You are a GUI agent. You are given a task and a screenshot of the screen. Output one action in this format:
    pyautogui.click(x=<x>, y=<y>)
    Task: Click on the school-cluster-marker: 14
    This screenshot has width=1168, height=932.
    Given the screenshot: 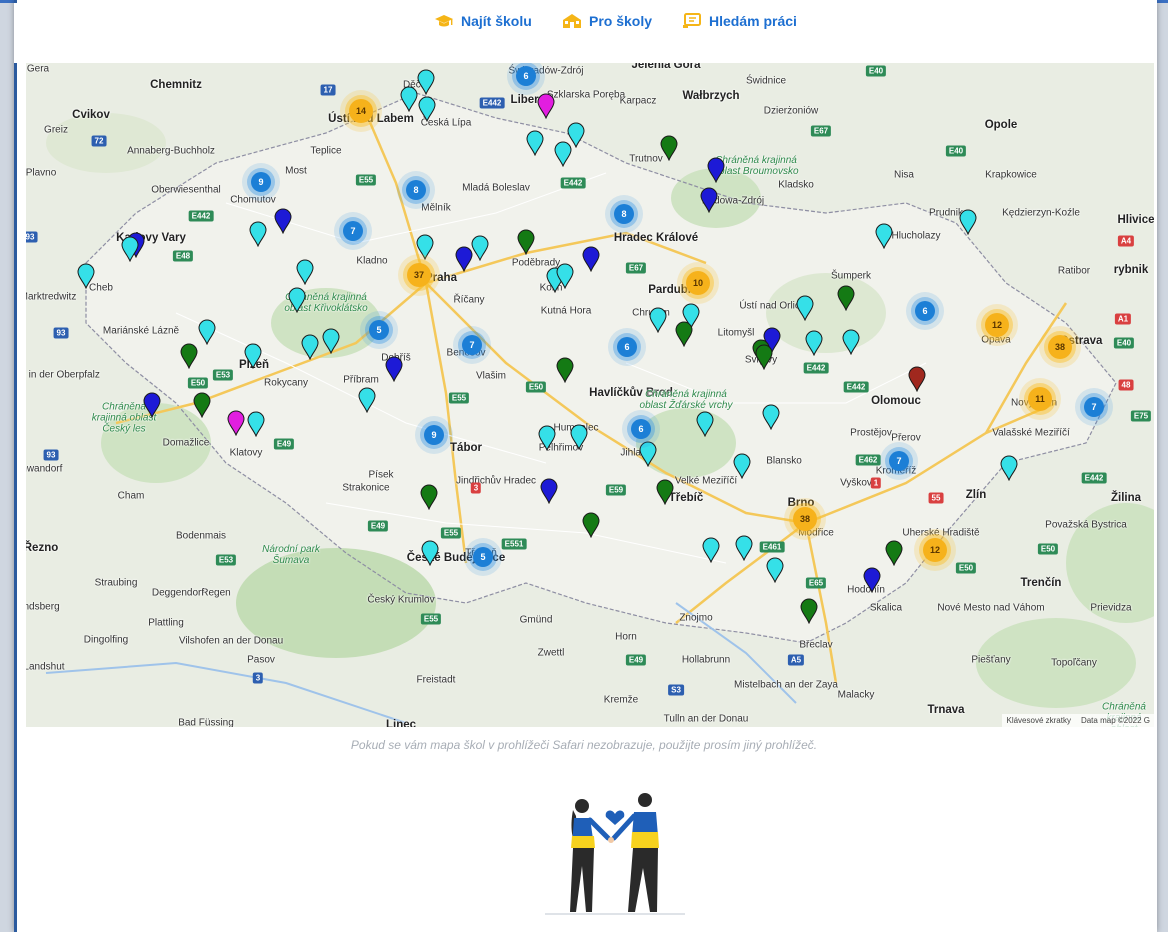 What is the action you would take?
    pyautogui.click(x=361, y=111)
    